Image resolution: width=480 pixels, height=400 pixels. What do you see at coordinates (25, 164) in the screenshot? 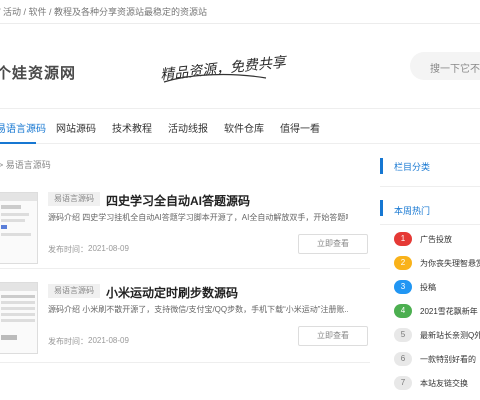
I see `breadcrumb: > 易语言源码` at bounding box center [25, 164].